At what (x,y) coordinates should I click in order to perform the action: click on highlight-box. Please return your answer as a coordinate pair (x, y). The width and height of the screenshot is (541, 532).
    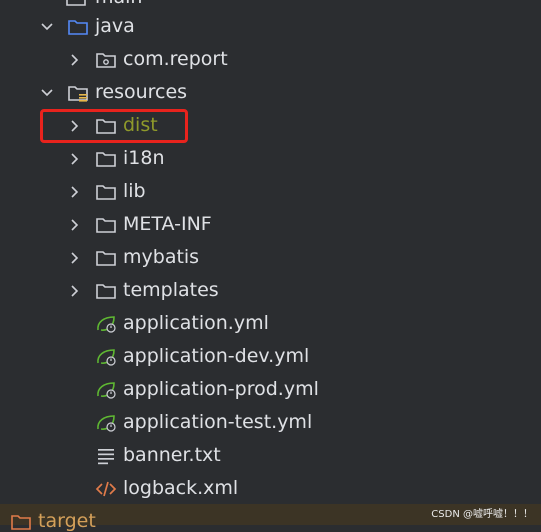
    Looking at the image, I should click on (114, 126).